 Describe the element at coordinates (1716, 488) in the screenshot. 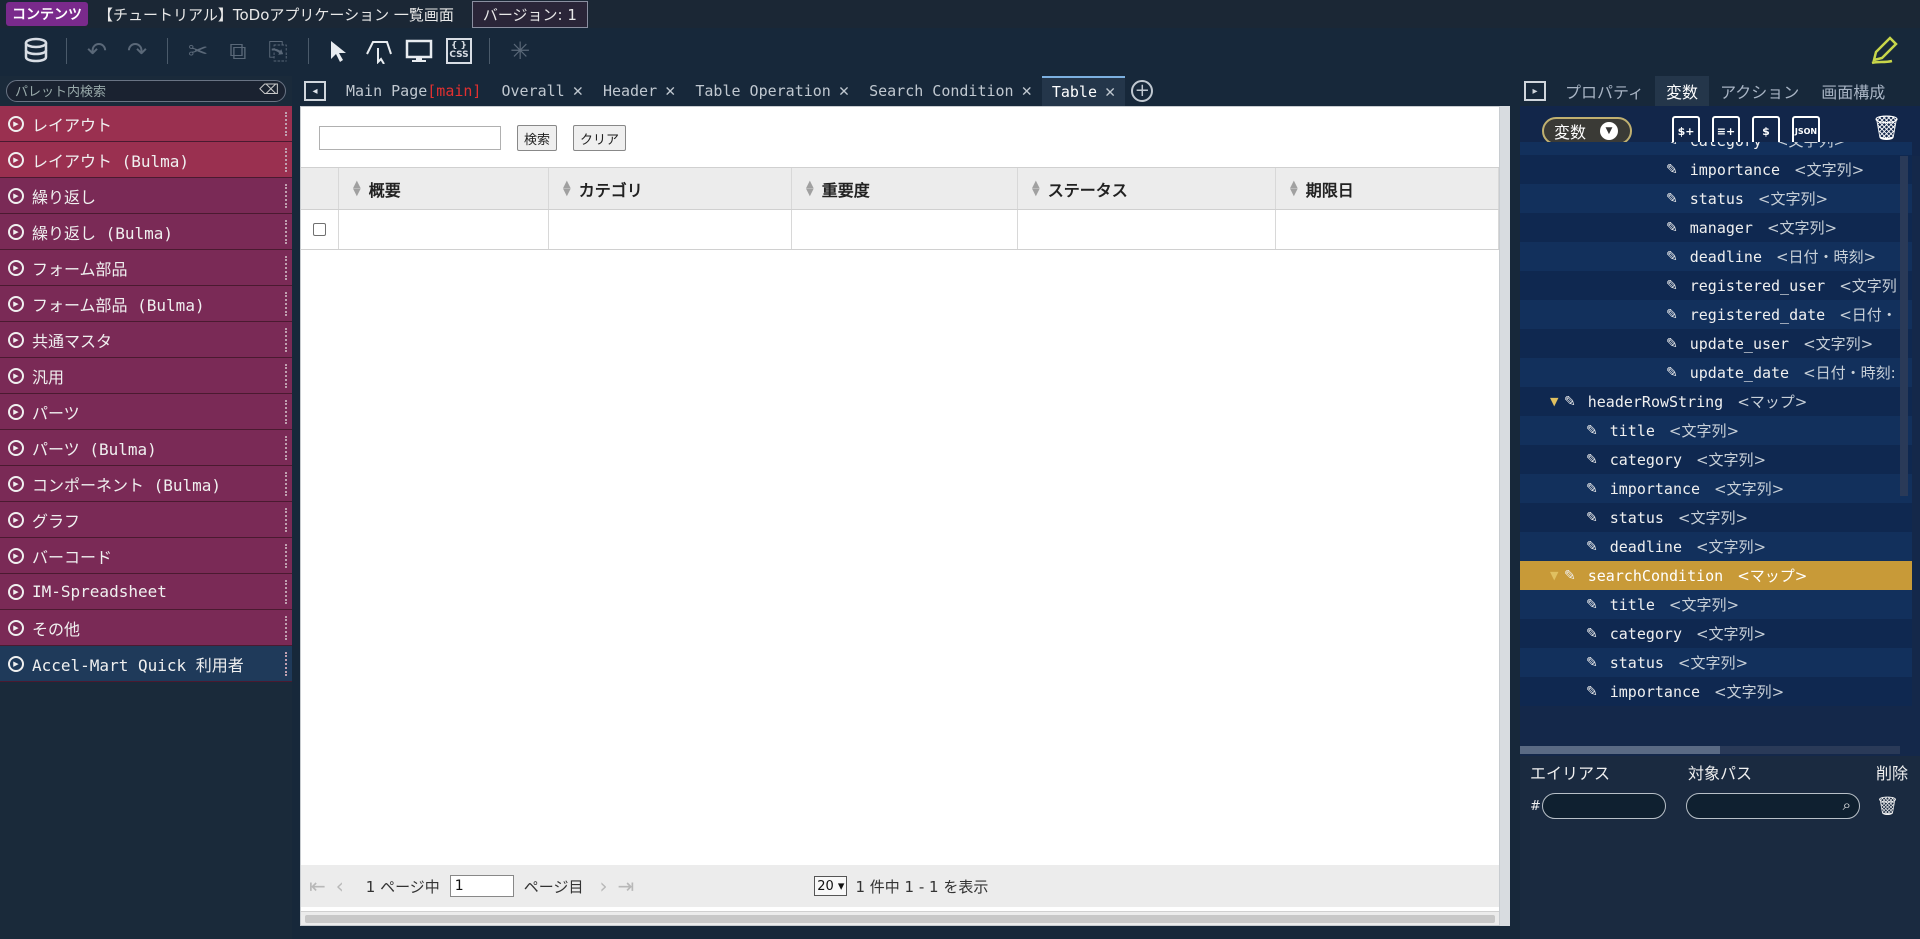

I see `variable-tree-item: ✎ importance <文字列>` at that location.